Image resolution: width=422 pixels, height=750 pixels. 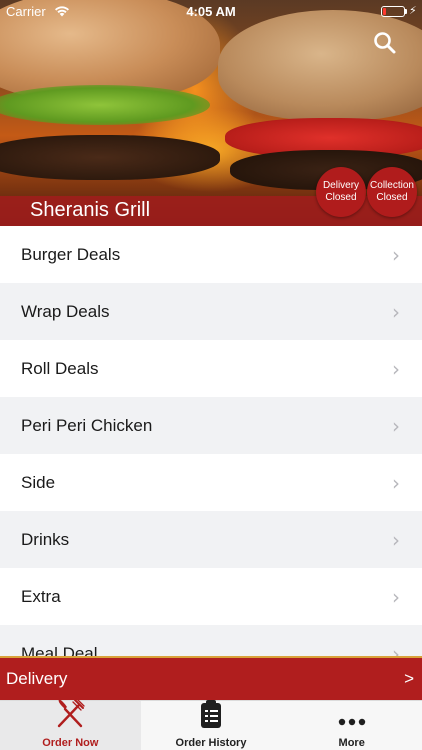 I want to click on category-label: Meal Deal, so click(x=59, y=650).